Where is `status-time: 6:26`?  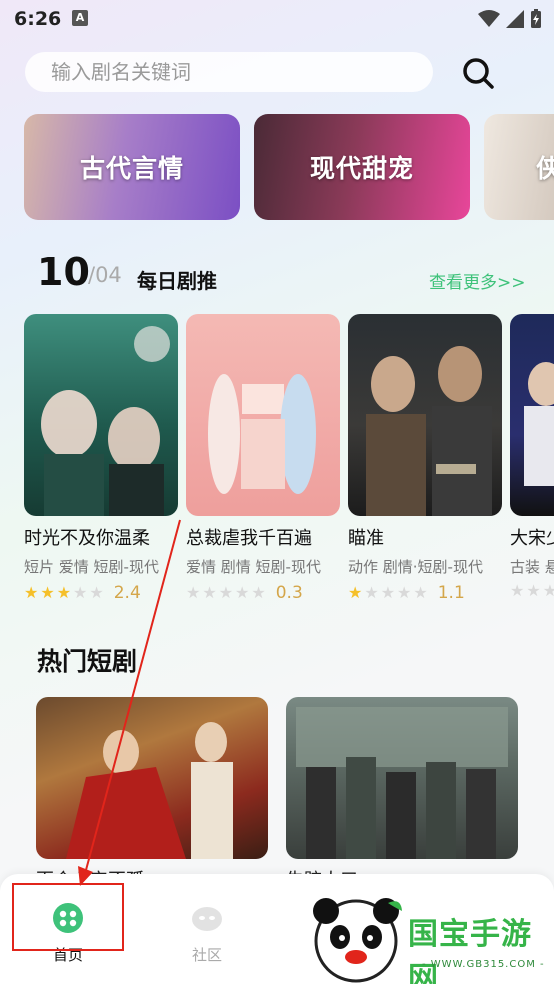 status-time: 6:26 is located at coordinates (38, 19).